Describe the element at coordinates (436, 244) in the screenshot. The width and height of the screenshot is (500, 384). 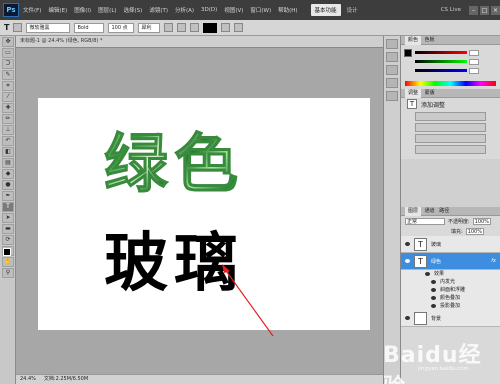
I see `layer-name: 玻璃` at that location.